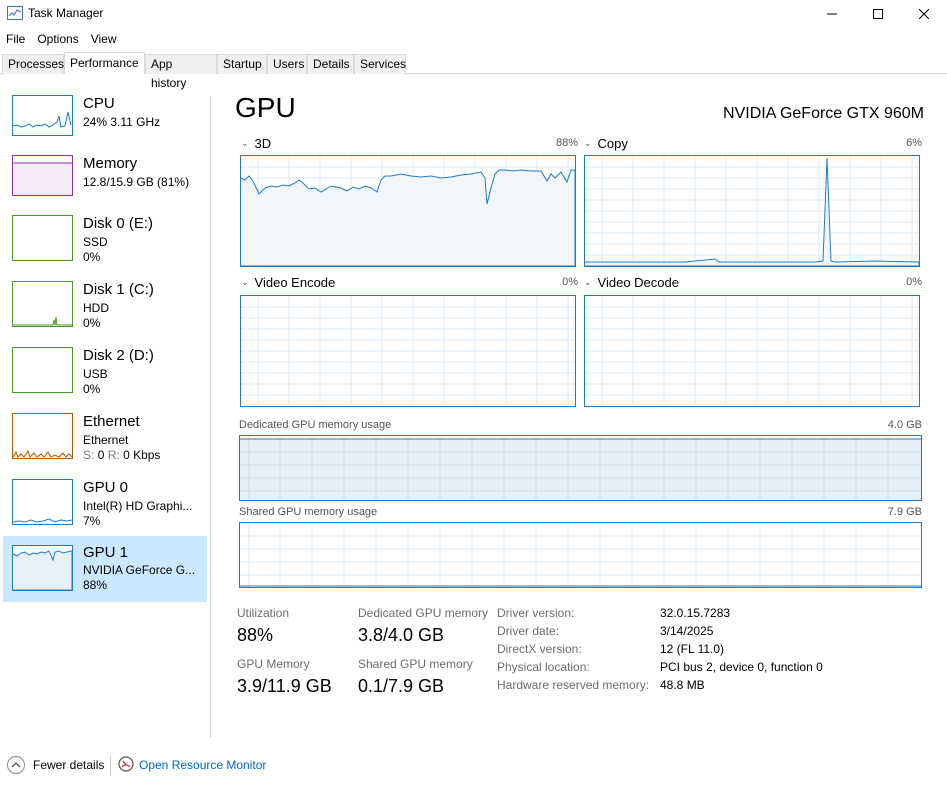 The height and width of the screenshot is (789, 947). Describe the element at coordinates (106, 487) in the screenshot. I see `sidebar-item-label: GPU 0` at that location.